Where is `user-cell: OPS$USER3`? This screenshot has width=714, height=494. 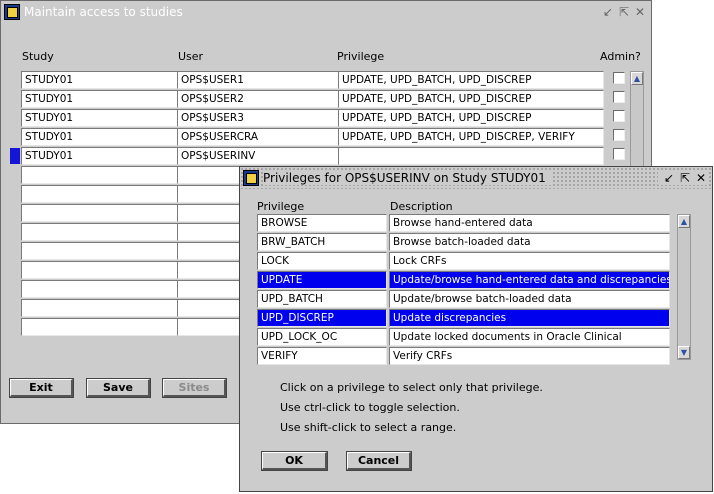 user-cell: OPS$USER3 is located at coordinates (258, 118).